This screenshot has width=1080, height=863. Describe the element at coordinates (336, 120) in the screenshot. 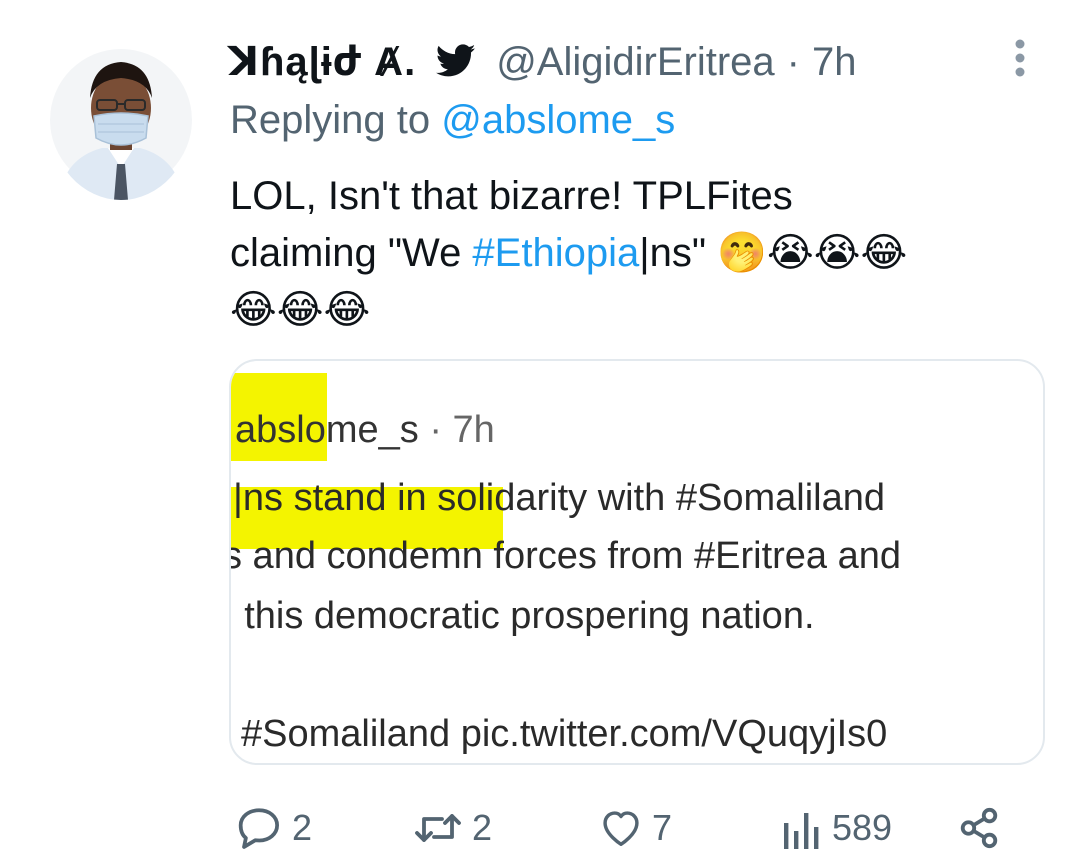

I see `replying-to-label: Replying to` at that location.